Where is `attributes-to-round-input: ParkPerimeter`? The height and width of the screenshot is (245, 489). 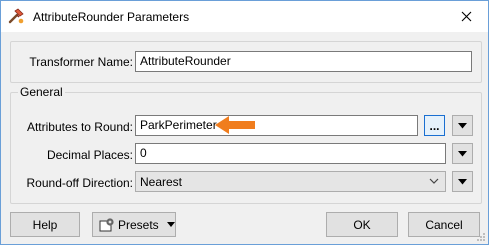
attributes-to-round-input: ParkPerimeter is located at coordinates (276, 125).